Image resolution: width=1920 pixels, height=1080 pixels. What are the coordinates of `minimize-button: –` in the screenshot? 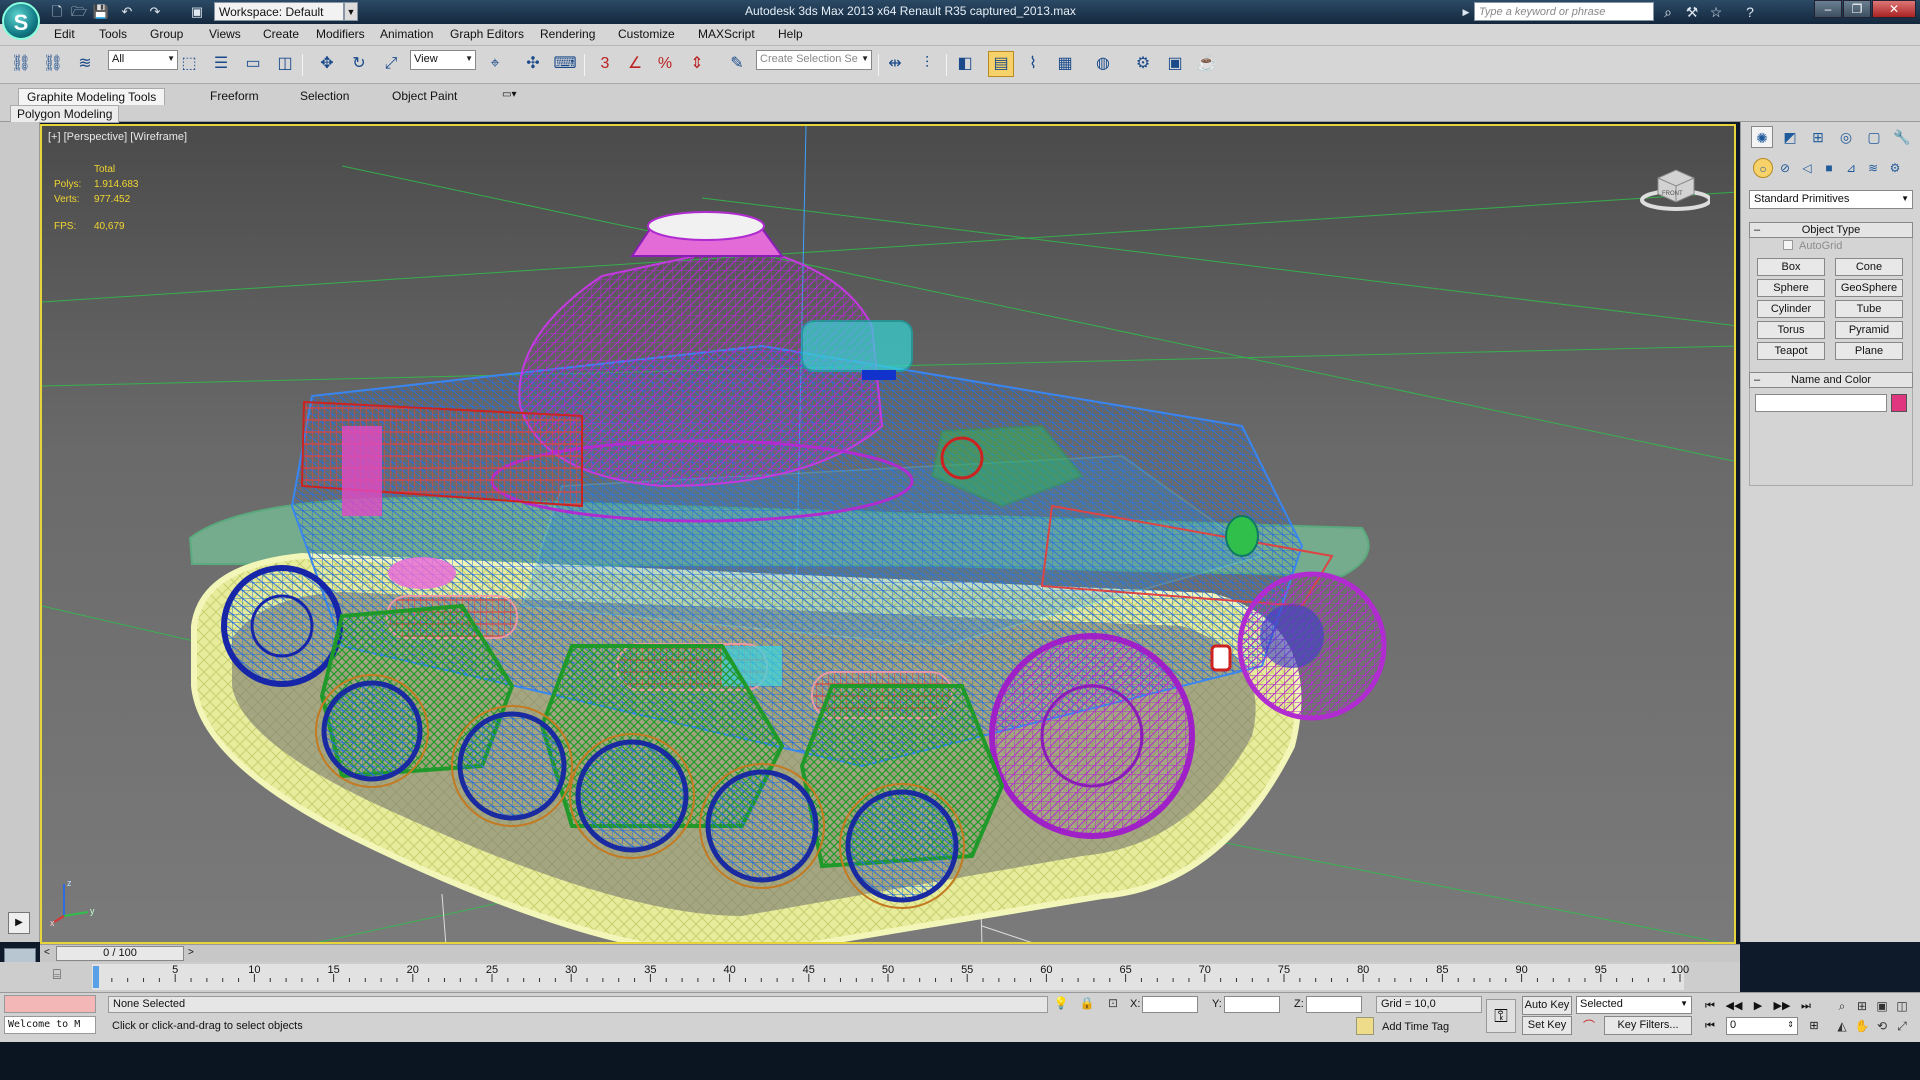 It's located at (1828, 9).